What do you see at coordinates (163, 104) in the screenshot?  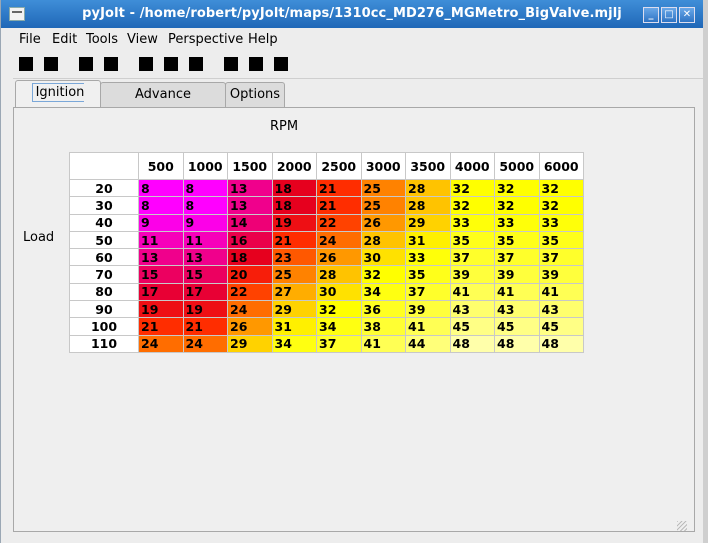 I see `tab-advance-correction: Advance Correction` at bounding box center [163, 104].